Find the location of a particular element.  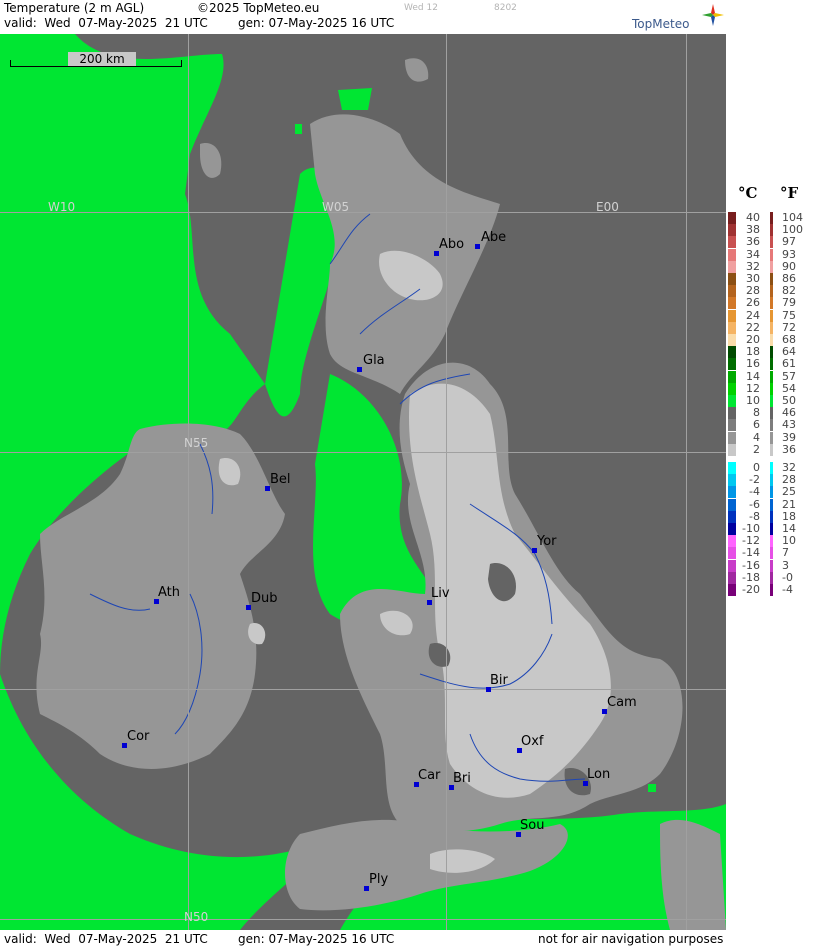

legend-celsius-value: -20 is located at coordinates (751, 589).